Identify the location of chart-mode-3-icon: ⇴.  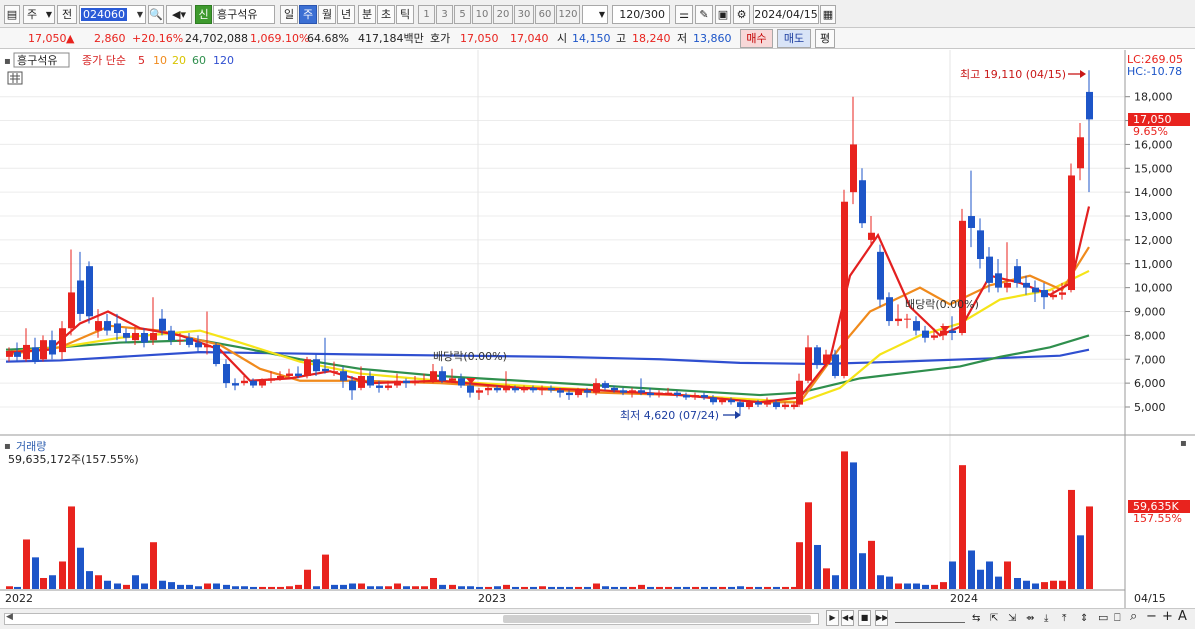
(1030, 618).